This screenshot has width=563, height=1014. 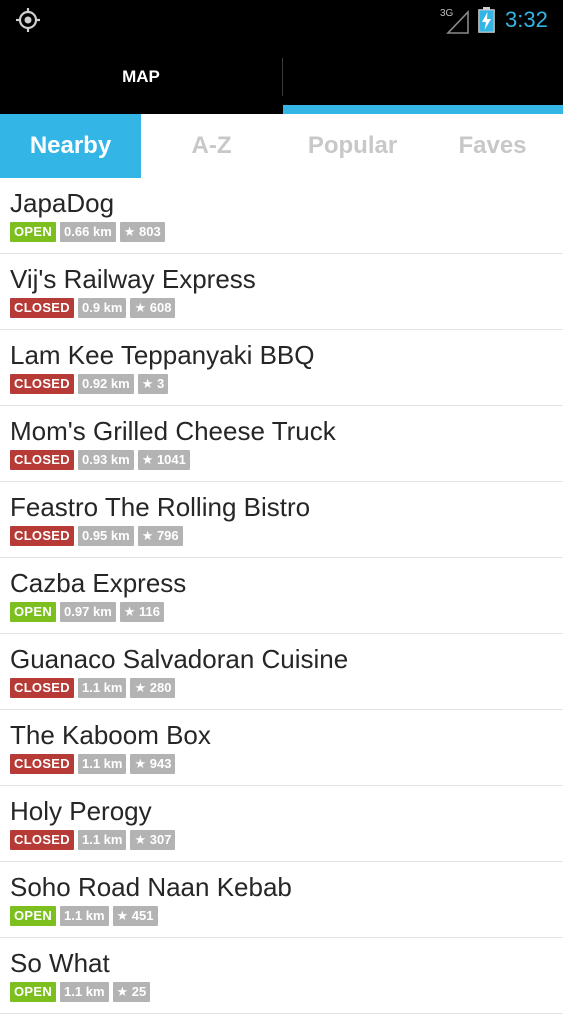 I want to click on vendor-name: Guanaco Salvadoran Cuisine, so click(x=179, y=659).